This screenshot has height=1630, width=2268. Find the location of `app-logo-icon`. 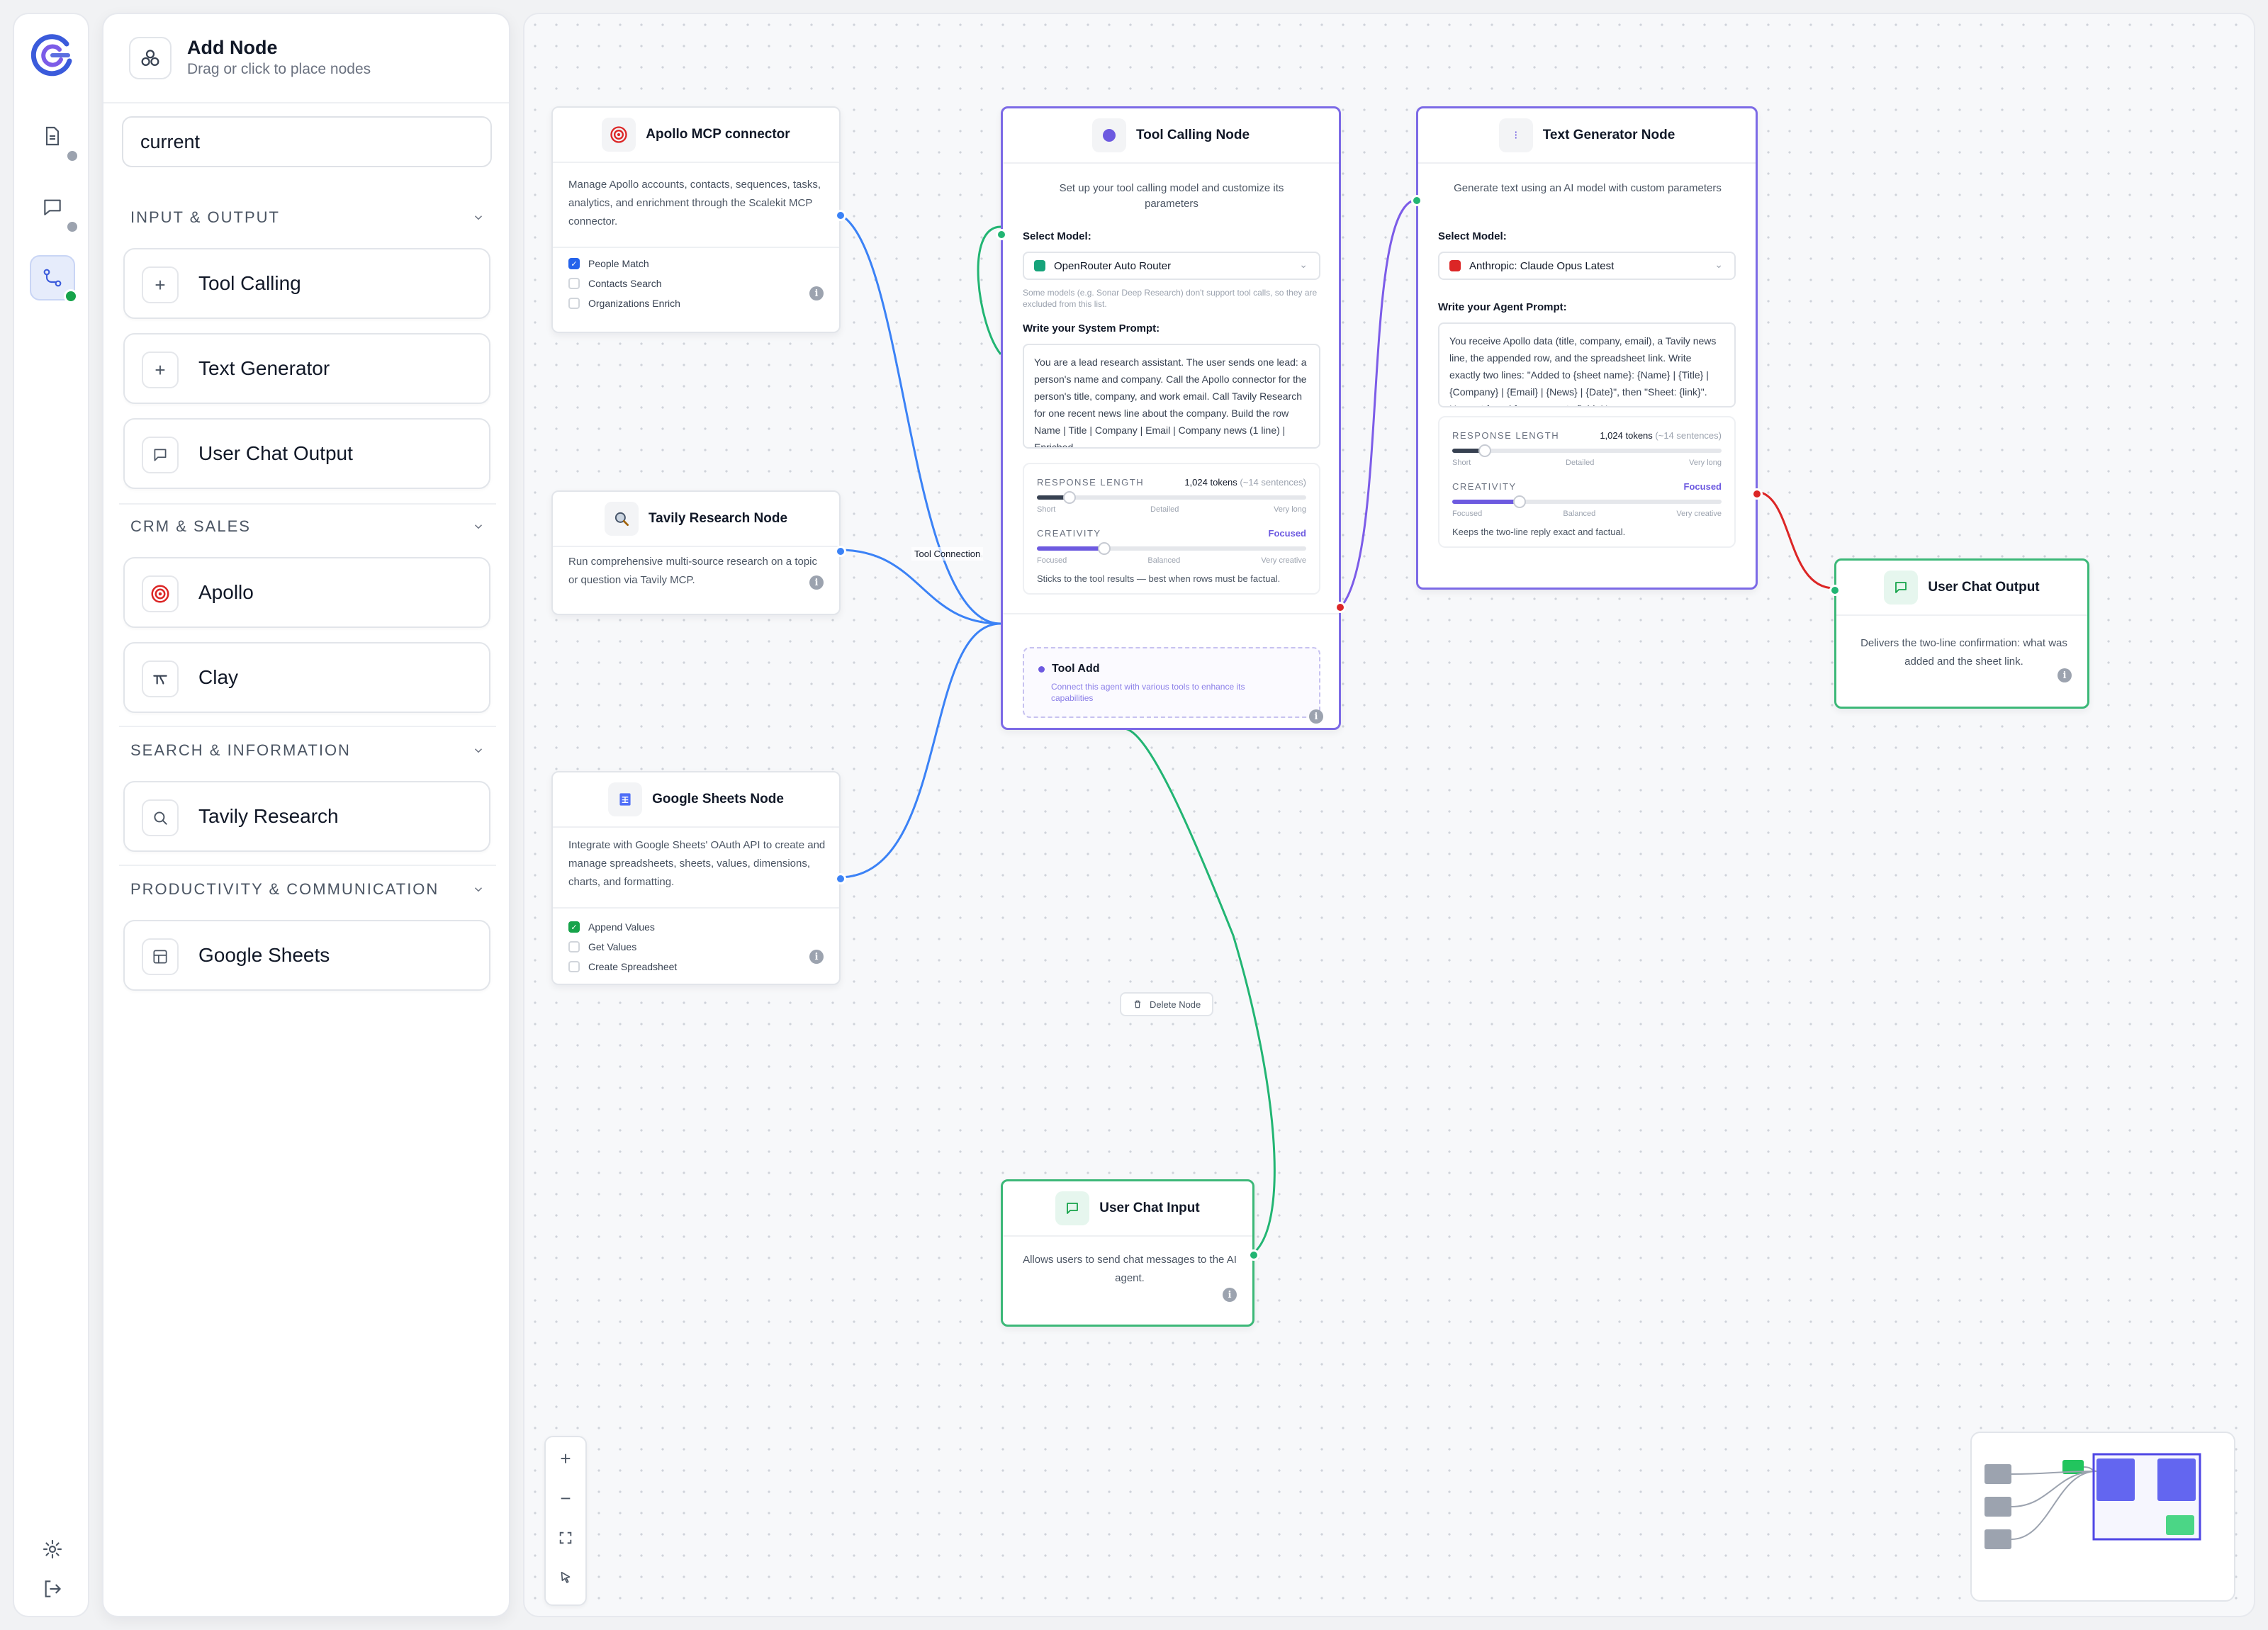

app-logo-icon is located at coordinates (52, 55).